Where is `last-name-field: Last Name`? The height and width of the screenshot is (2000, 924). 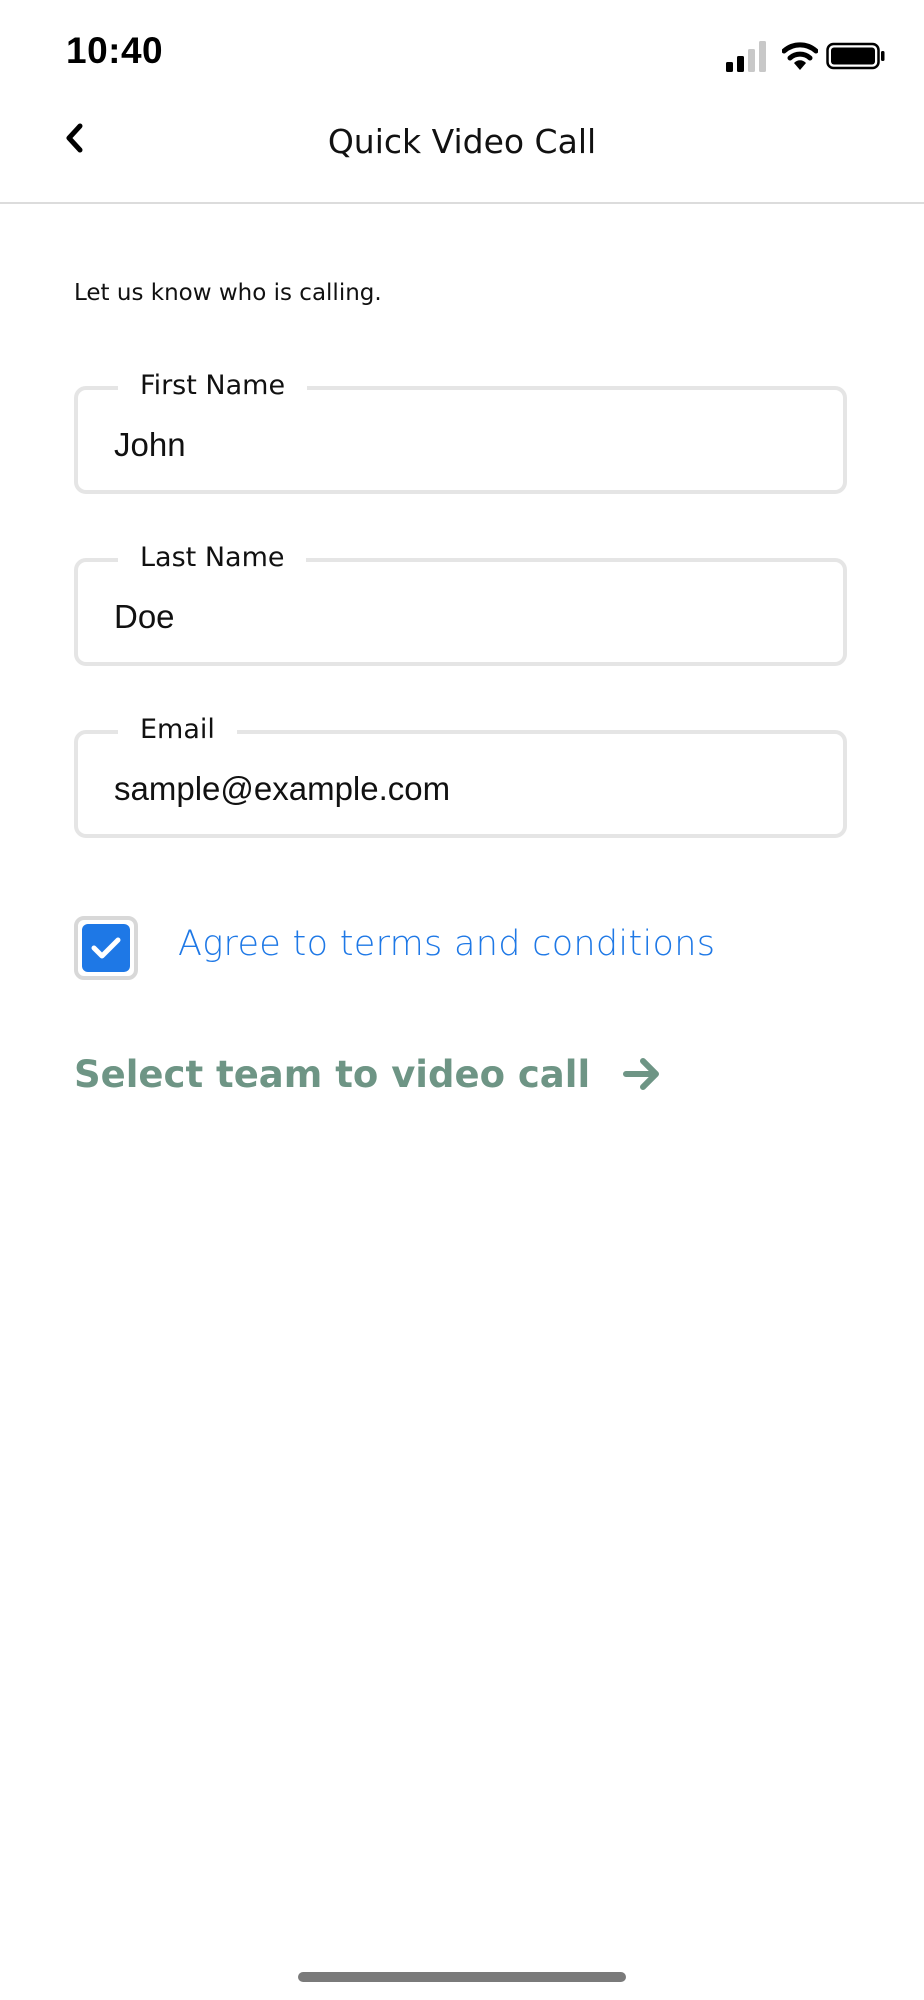
last-name-field: Last Name is located at coordinates (460, 602).